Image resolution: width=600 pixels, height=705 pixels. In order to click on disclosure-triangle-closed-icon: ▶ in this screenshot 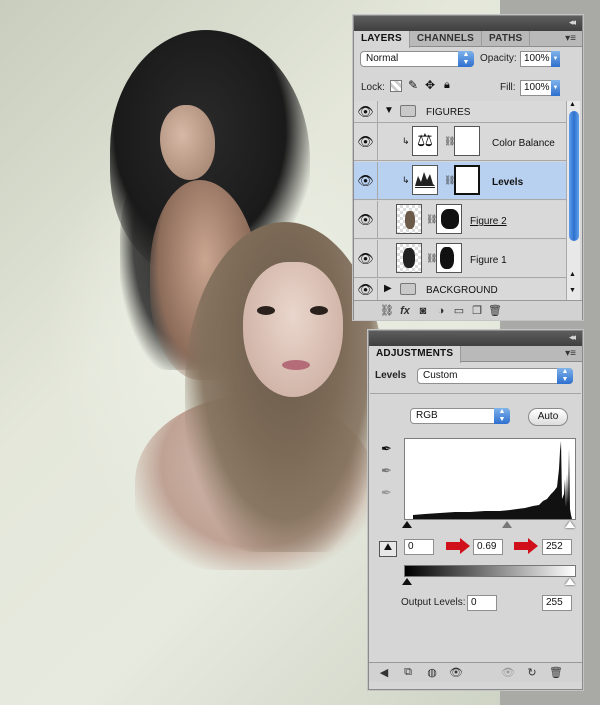, I will do `click(388, 288)`.